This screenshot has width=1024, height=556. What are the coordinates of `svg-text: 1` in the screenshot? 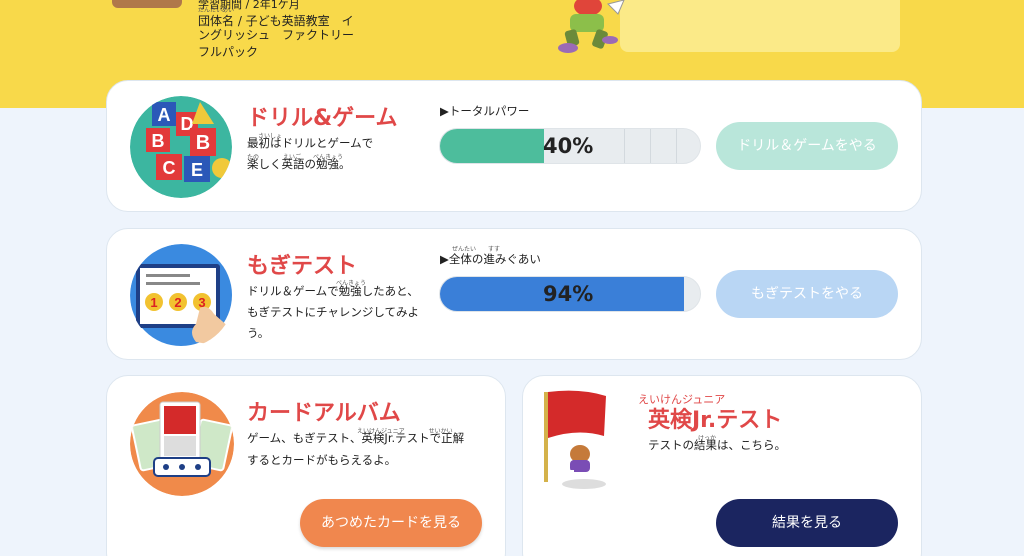 It's located at (153, 302).